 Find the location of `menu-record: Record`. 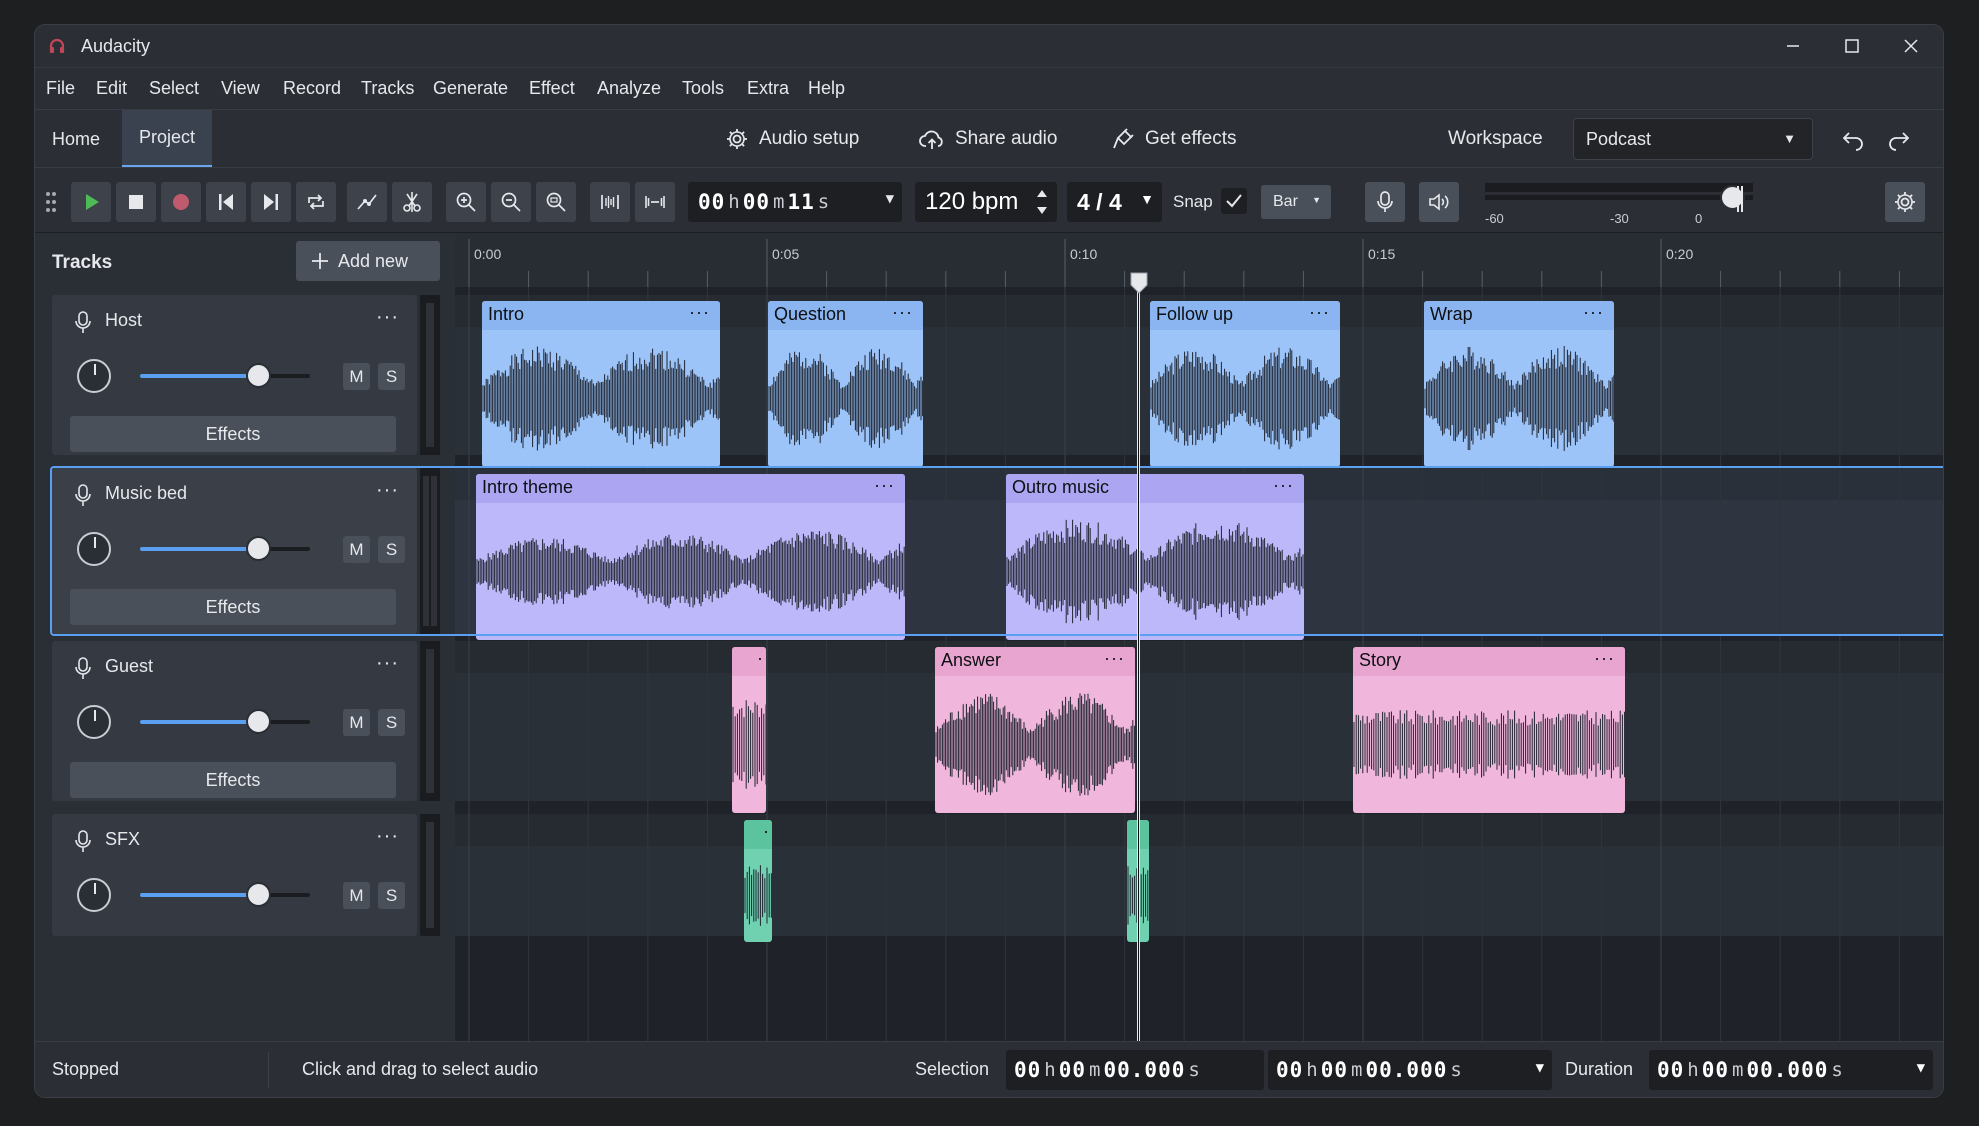

menu-record: Record is located at coordinates (312, 88).